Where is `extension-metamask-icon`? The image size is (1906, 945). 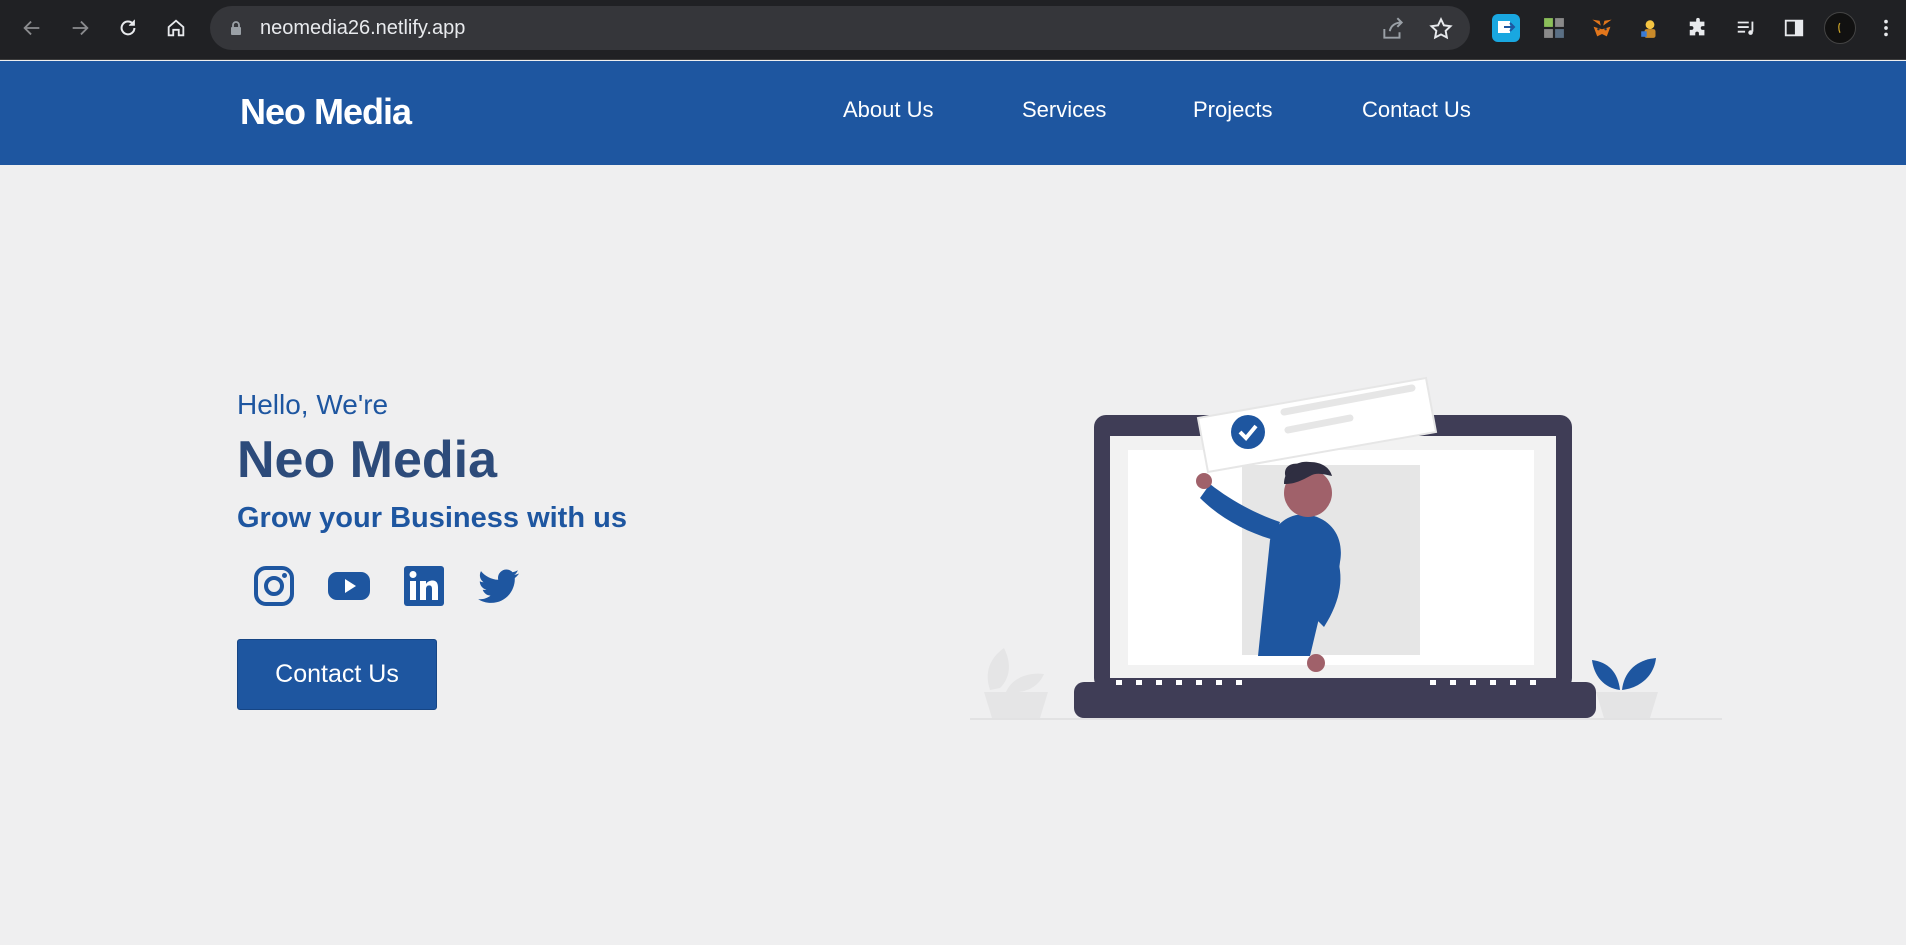 extension-metamask-icon is located at coordinates (1602, 28).